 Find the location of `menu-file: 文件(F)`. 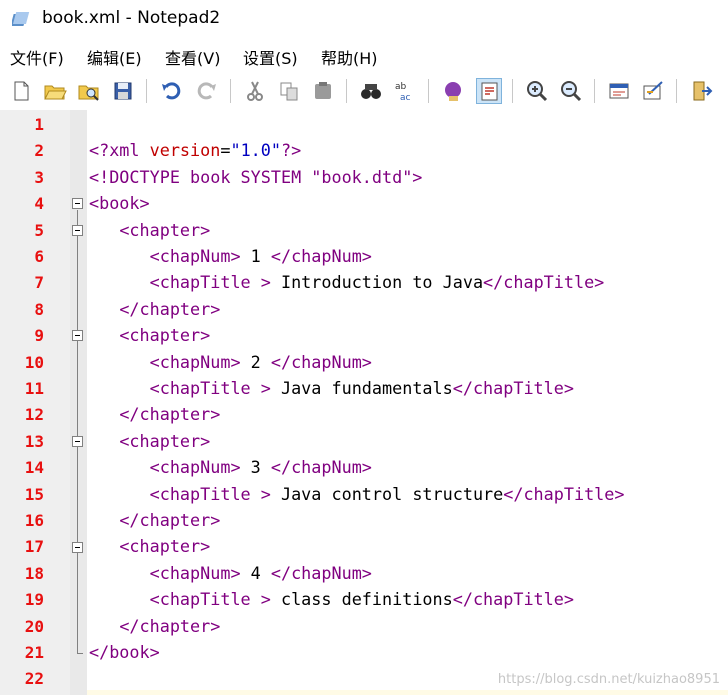

menu-file: 文件(F) is located at coordinates (37, 57).